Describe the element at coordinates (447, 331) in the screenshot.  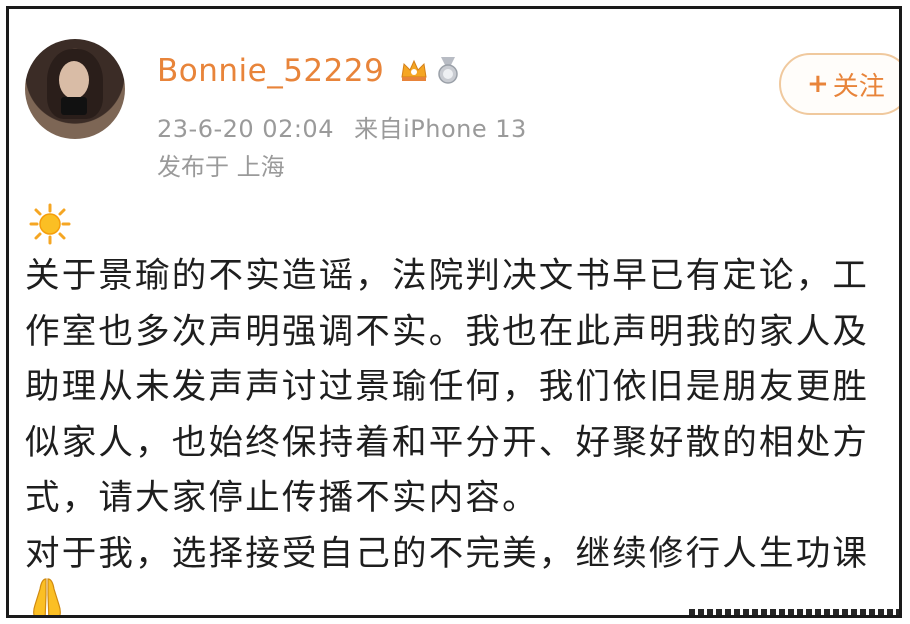
I see `post-line: 作室也多次声明强调不实。我也在此声明我的家人及` at that location.